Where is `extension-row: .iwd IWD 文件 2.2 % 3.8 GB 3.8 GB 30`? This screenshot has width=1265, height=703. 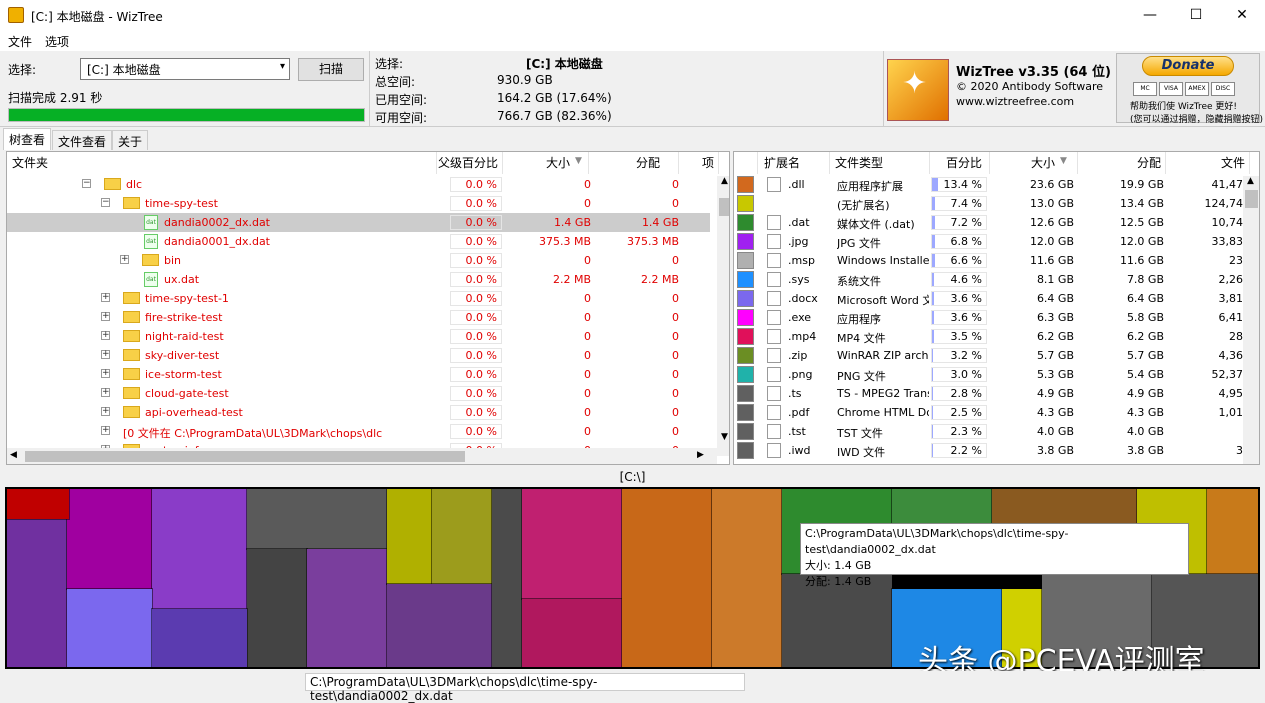
extension-row: .iwd IWD 文件 2.2 % 3.8 GB 3.8 GB 30 is located at coordinates (992, 450).